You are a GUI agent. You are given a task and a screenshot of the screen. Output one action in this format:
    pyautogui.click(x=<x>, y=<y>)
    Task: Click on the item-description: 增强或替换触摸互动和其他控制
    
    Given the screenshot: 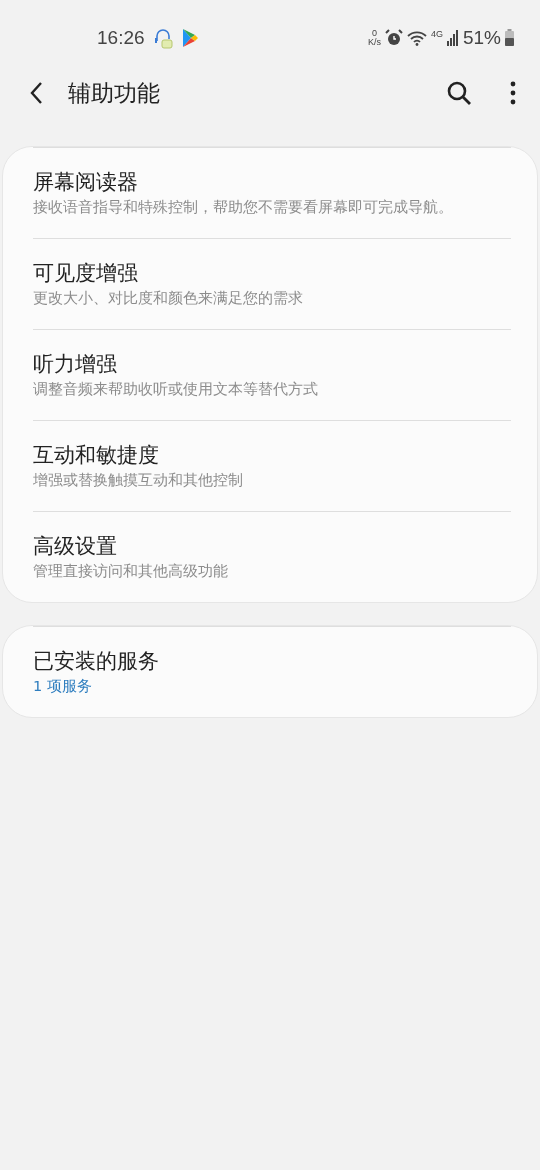 What is the action you would take?
    pyautogui.click(x=138, y=480)
    